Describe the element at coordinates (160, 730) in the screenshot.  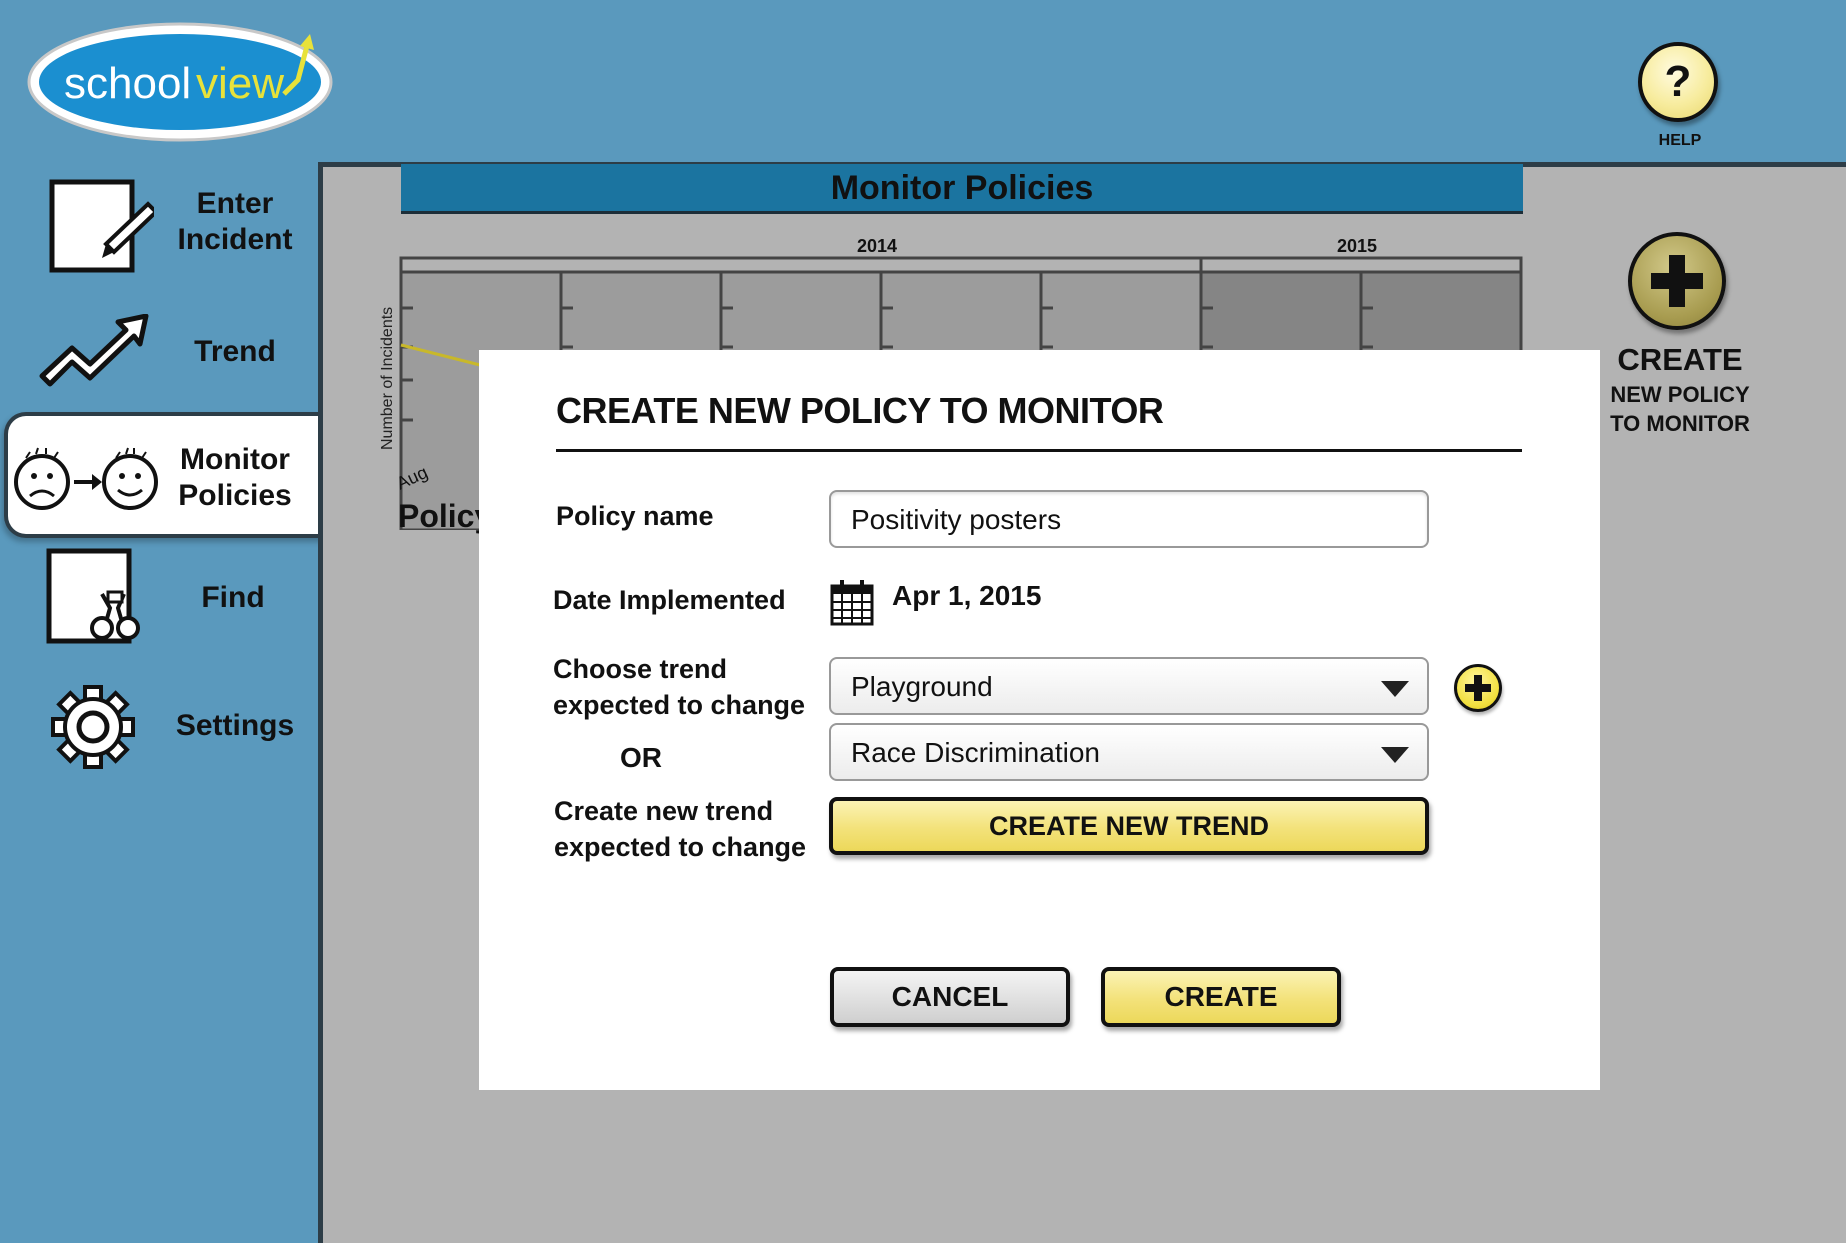
I see `sidebar-item-settings: Settings` at that location.